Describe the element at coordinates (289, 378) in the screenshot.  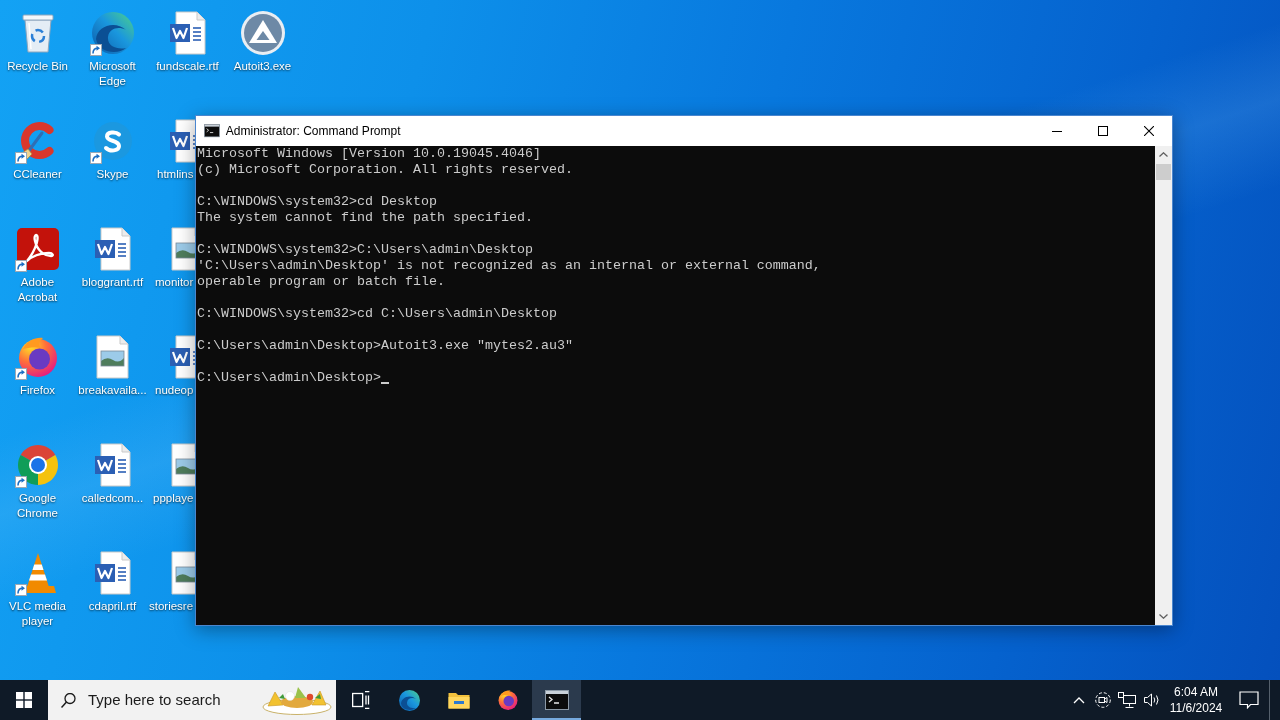
I see `console-line: C:\Users\admin\Desktop>` at that location.